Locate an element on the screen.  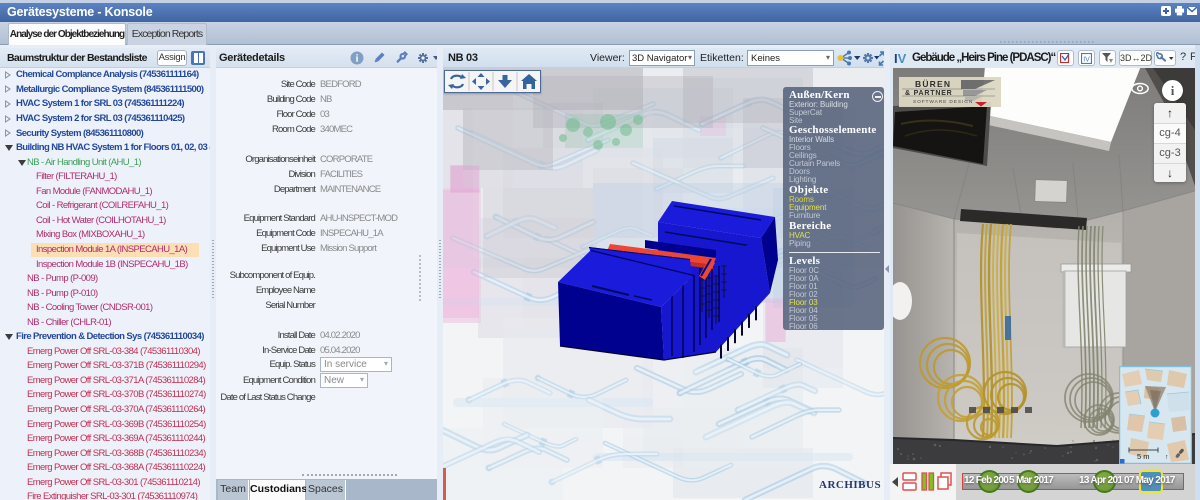
svg-text: ARCHIBUS is located at coordinates (850, 485).